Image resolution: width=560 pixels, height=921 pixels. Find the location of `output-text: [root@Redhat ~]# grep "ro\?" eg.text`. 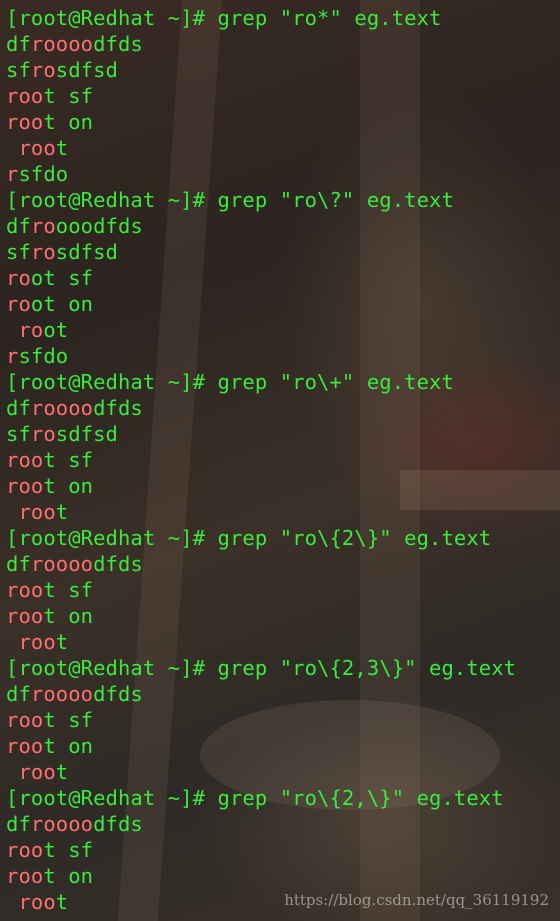

output-text: [root@Redhat ~]# grep "ro\?" eg.text is located at coordinates (230, 200).